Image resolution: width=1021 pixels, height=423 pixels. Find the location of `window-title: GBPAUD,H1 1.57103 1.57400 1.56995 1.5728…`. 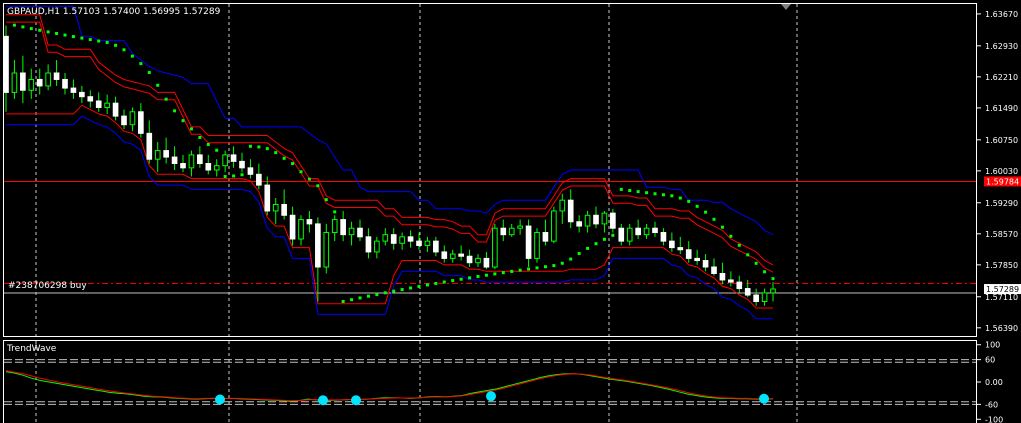

window-title: GBPAUD,H1 1.57103 1.57400 1.56995 1.5728… is located at coordinates (114, 12).